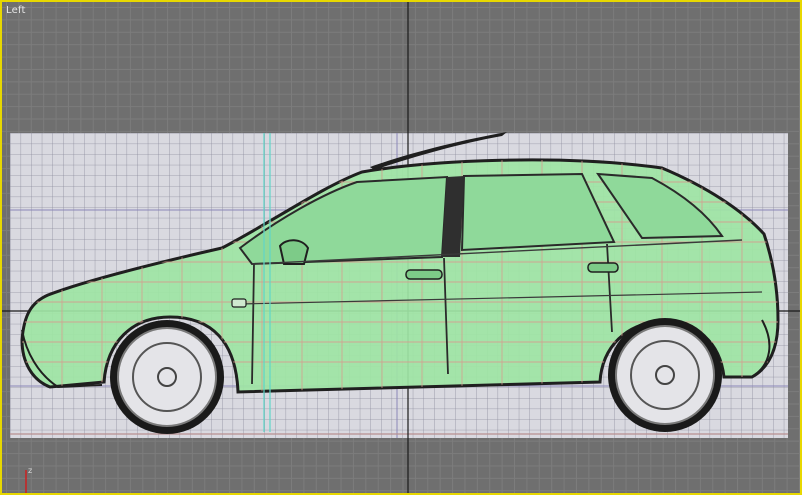 The image size is (802, 495). I want to click on side-indicator, so click(239, 303).